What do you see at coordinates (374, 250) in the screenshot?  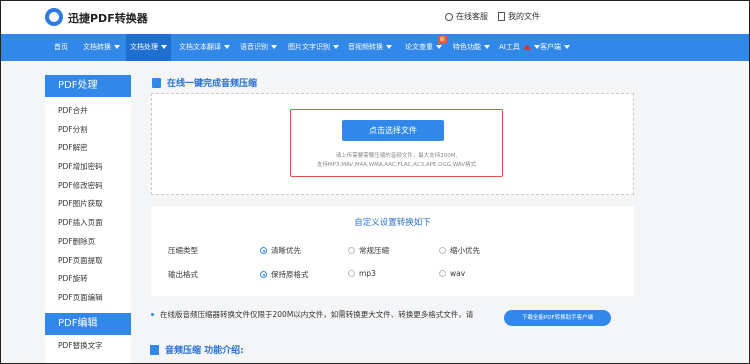 I see `radio-label: 常规压缩` at bounding box center [374, 250].